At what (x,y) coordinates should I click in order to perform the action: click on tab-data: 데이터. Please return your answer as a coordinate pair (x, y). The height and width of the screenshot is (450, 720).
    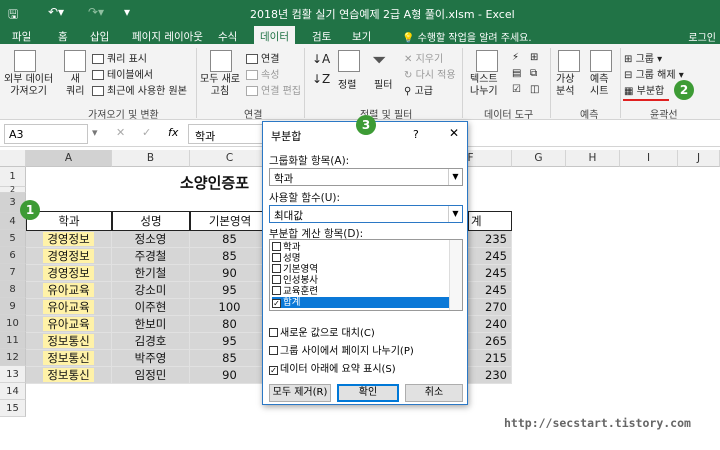
    Looking at the image, I should click on (274, 35).